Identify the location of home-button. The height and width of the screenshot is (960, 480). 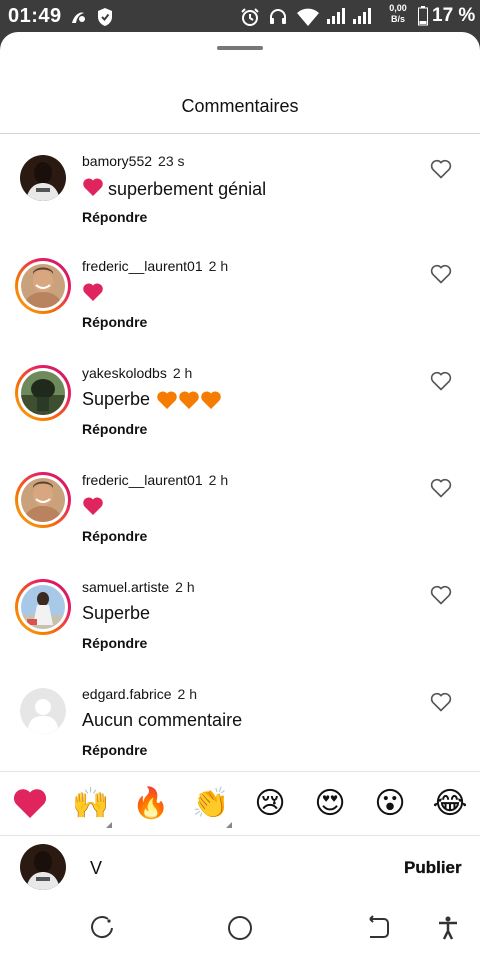
(240, 928).